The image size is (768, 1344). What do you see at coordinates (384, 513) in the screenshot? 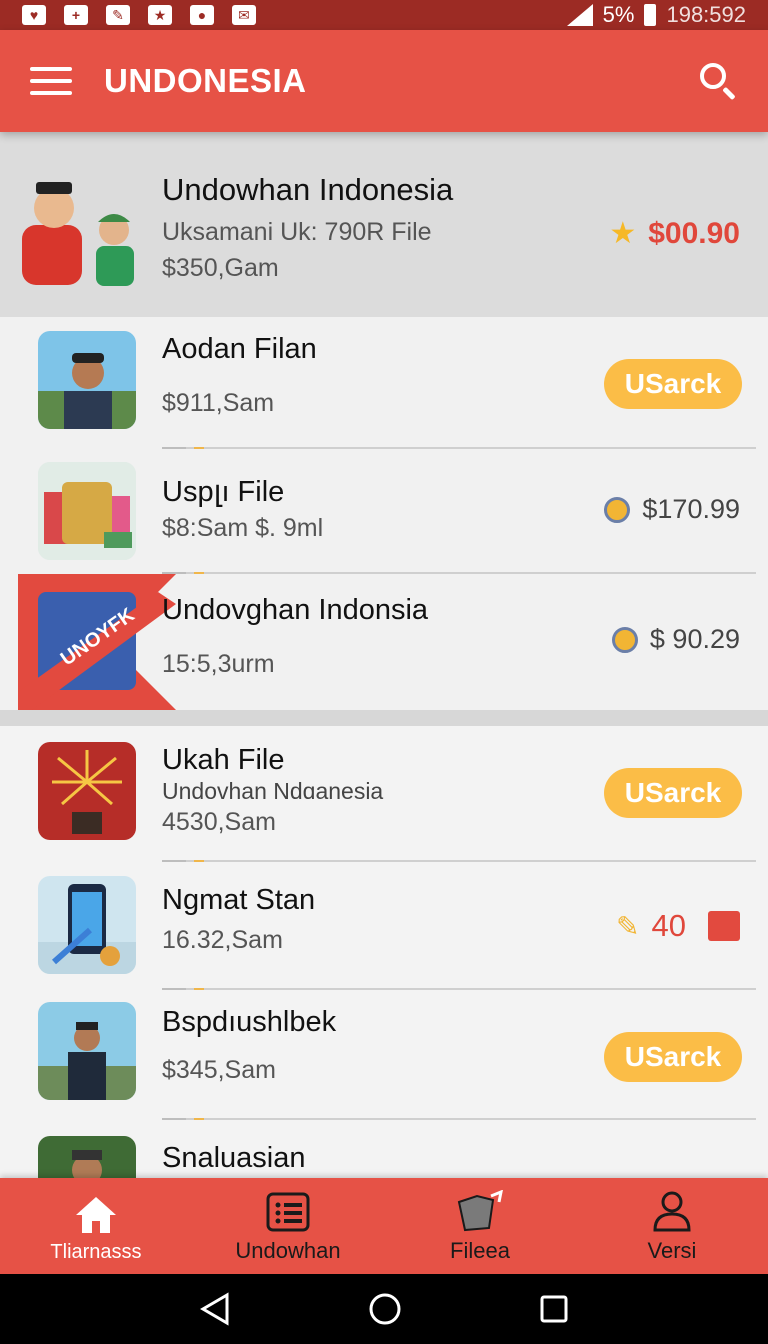
I see `list-item: Uspլı File $8:Sam $. 9ml $170.99` at bounding box center [384, 513].